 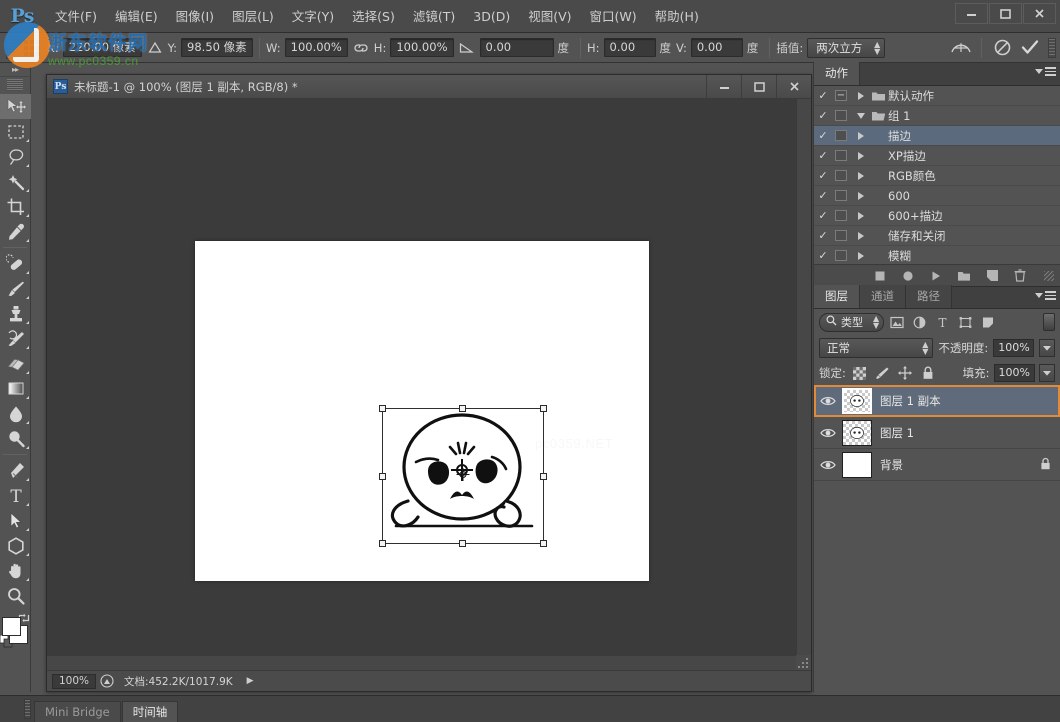 What do you see at coordinates (965, 322) in the screenshot?
I see `filter-shape-icon` at bounding box center [965, 322].